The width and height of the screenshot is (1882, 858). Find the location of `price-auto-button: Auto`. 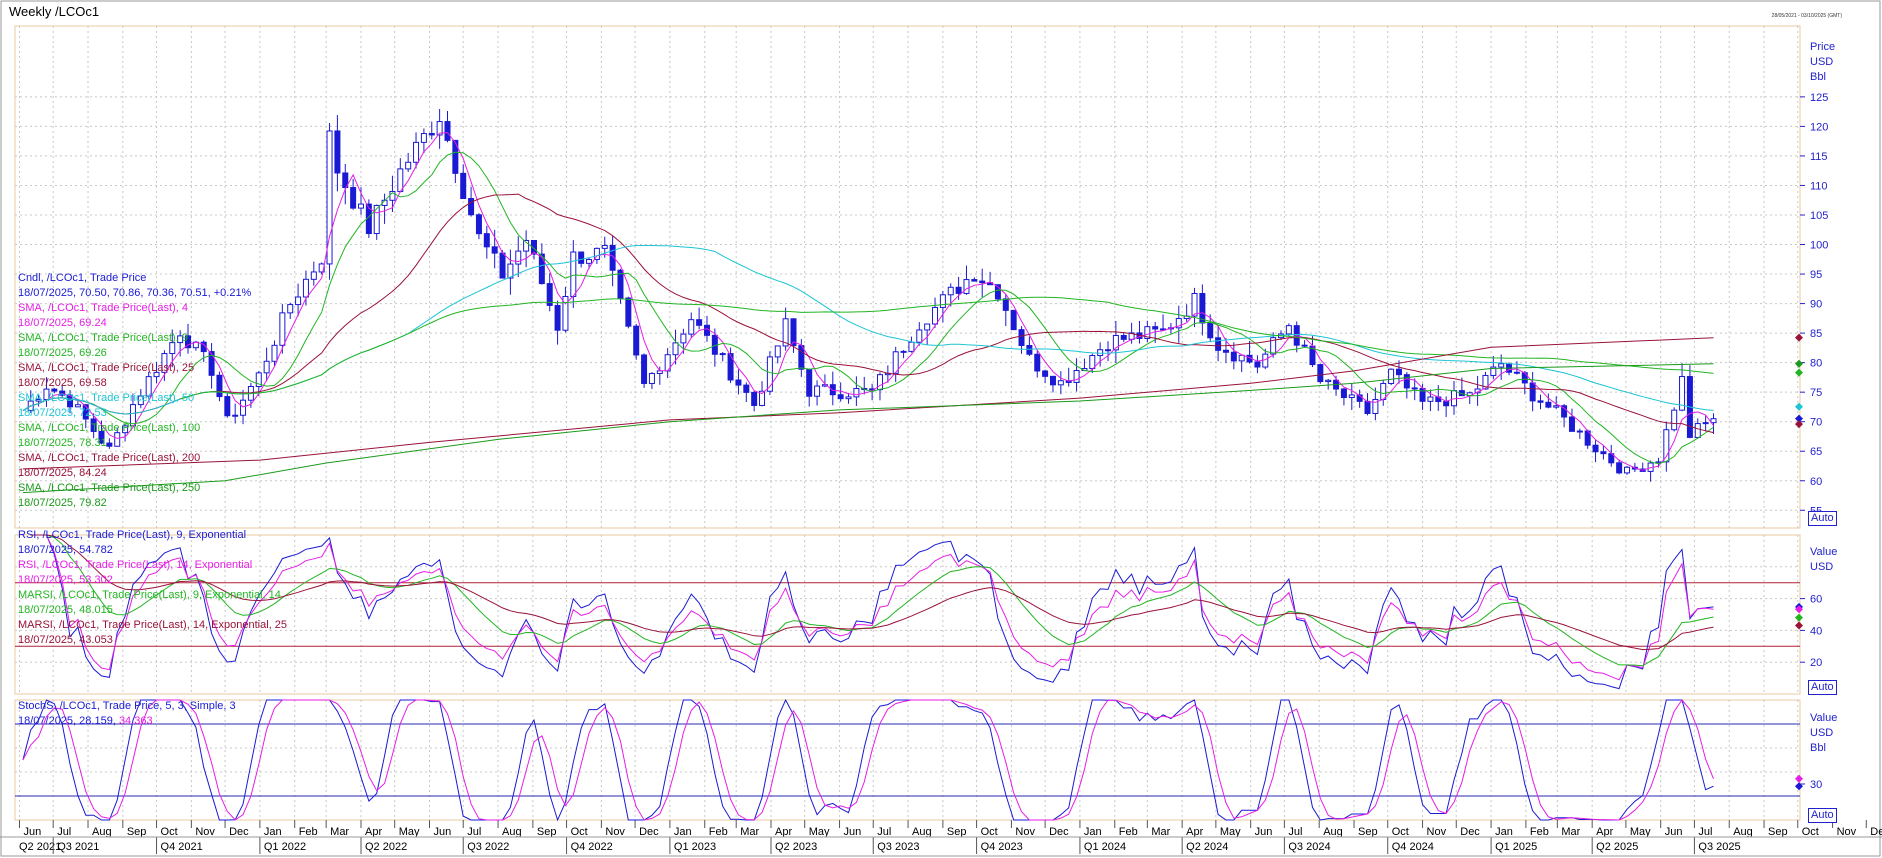

price-auto-button: Auto is located at coordinates (1822, 518).